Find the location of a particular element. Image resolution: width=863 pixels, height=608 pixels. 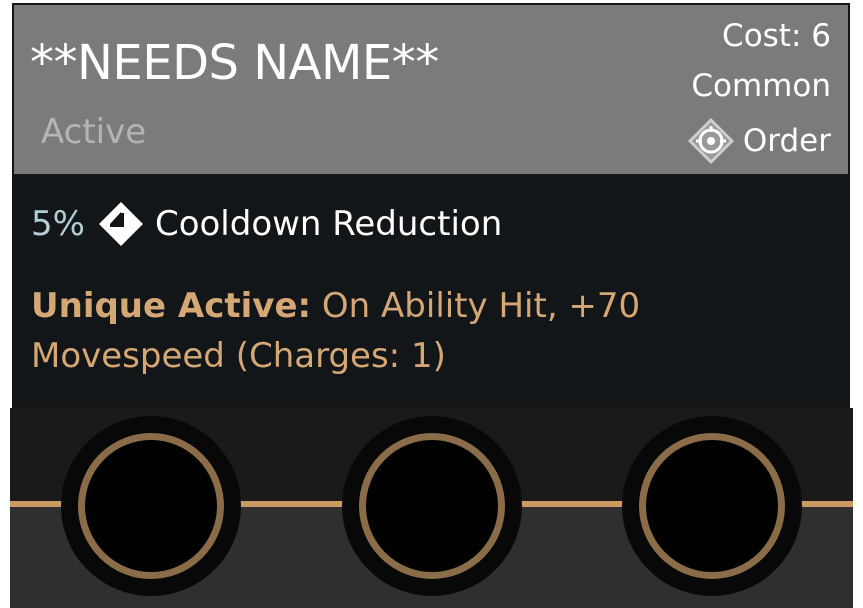

effect-lead: Unique Active: is located at coordinates (171, 306).